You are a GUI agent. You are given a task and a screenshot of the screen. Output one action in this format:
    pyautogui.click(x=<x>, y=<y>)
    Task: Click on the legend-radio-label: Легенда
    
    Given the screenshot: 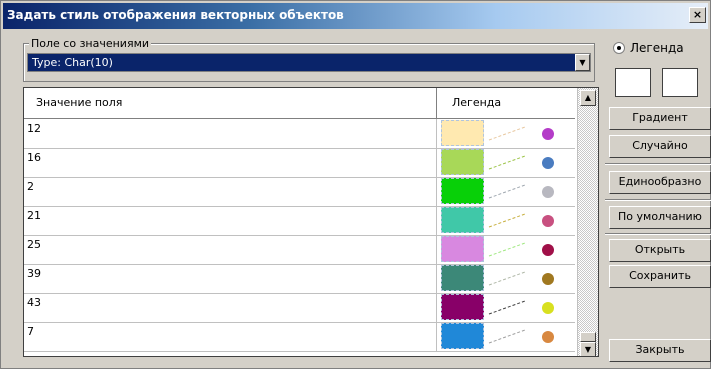 What is the action you would take?
    pyautogui.click(x=657, y=48)
    